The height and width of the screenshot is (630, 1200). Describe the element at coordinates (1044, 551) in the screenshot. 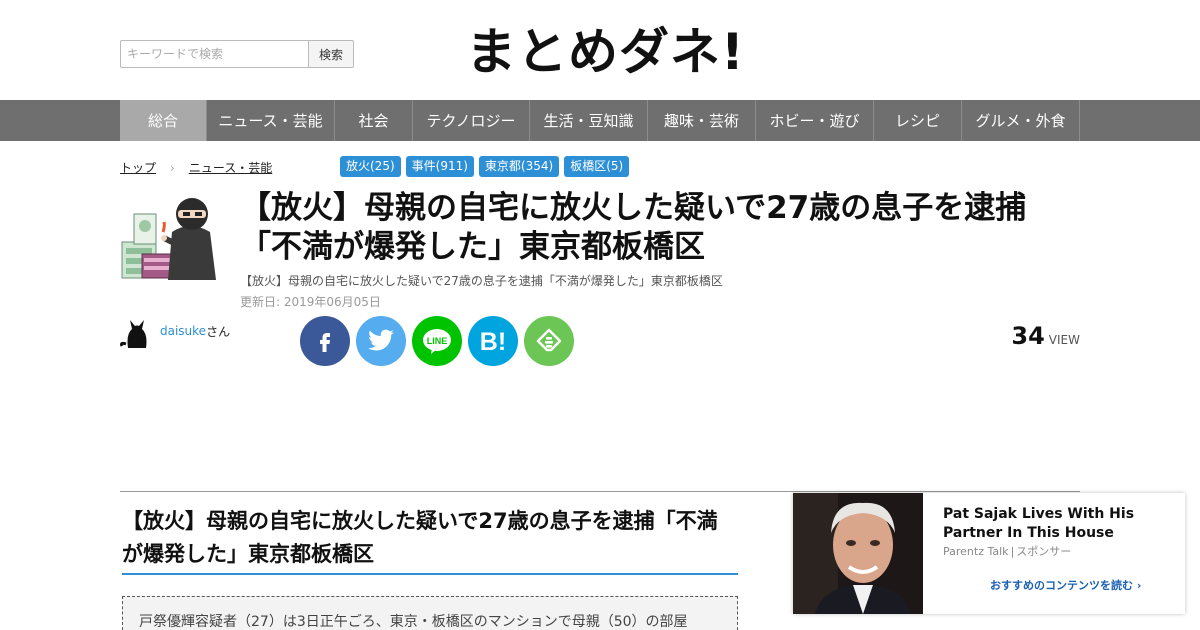

I see `ad-sponsor-label: スポンサー` at that location.